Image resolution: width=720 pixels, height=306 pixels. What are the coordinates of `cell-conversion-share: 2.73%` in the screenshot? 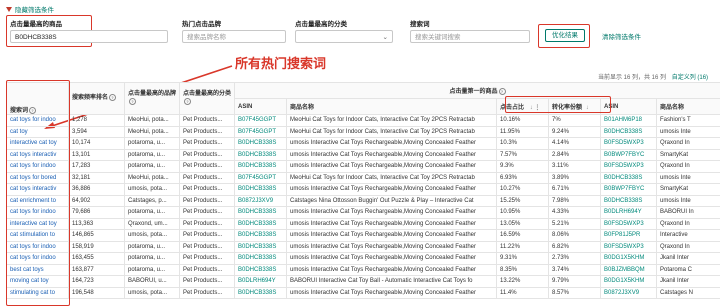 It's located at (574, 258).